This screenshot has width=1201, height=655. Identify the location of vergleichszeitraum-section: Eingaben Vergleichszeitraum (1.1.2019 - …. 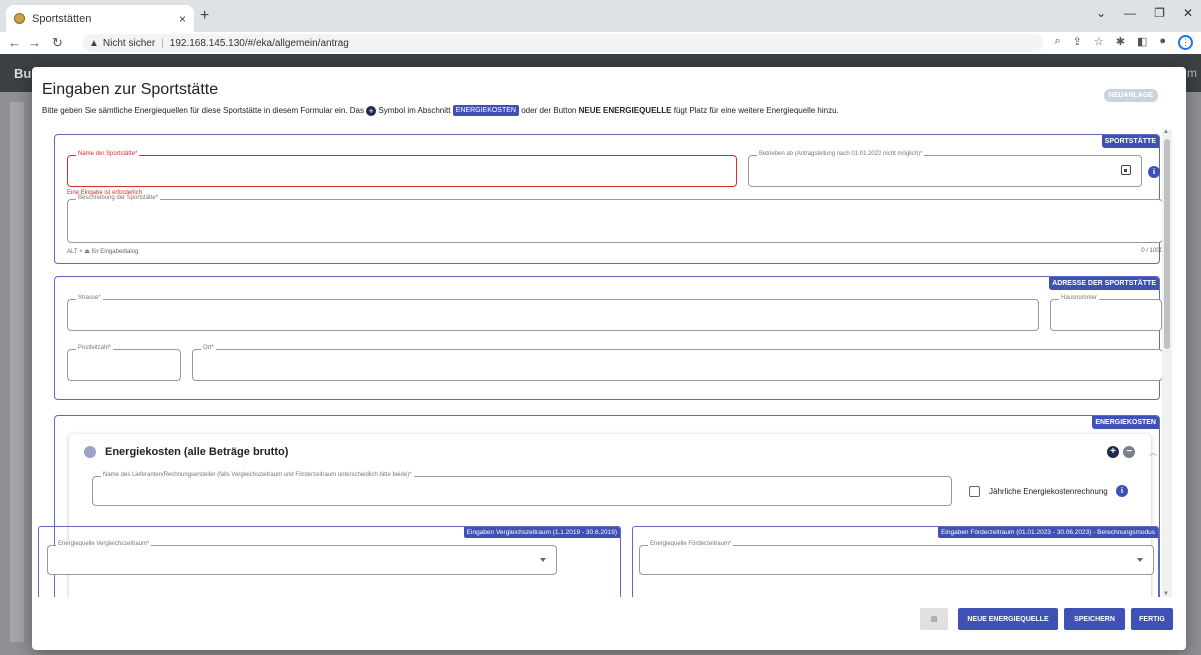
(329, 561).